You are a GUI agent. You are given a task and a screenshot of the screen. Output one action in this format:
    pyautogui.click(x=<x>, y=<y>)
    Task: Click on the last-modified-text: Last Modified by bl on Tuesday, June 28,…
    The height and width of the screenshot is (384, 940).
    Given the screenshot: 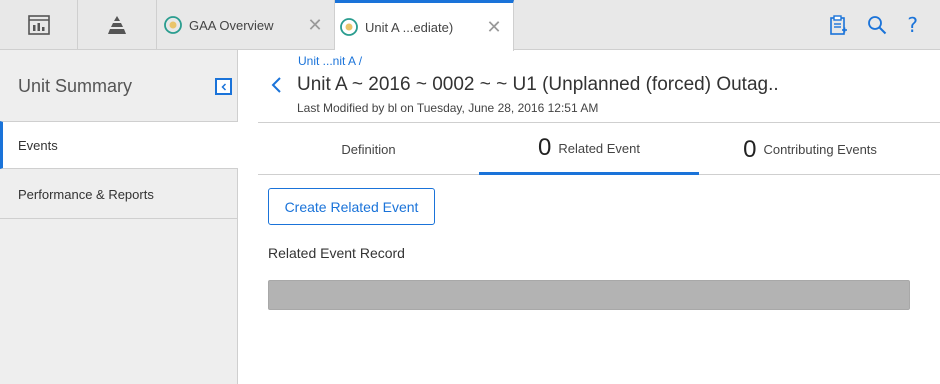 What is the action you would take?
    pyautogui.click(x=448, y=108)
    